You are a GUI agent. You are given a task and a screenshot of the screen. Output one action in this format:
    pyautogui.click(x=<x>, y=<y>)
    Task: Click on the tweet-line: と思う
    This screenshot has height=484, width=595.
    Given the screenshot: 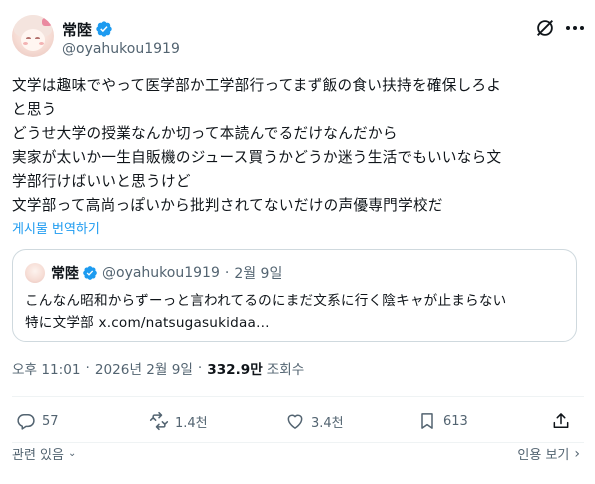 What is the action you would take?
    pyautogui.click(x=34, y=109)
    